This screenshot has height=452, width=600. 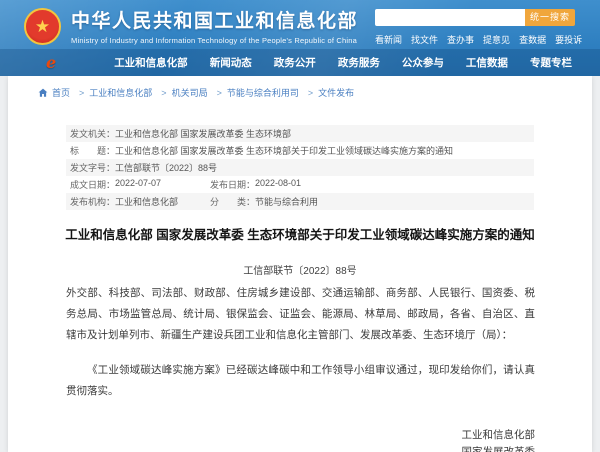 I want to click on nav-item-miit-data: 工信数据, so click(x=487, y=62).